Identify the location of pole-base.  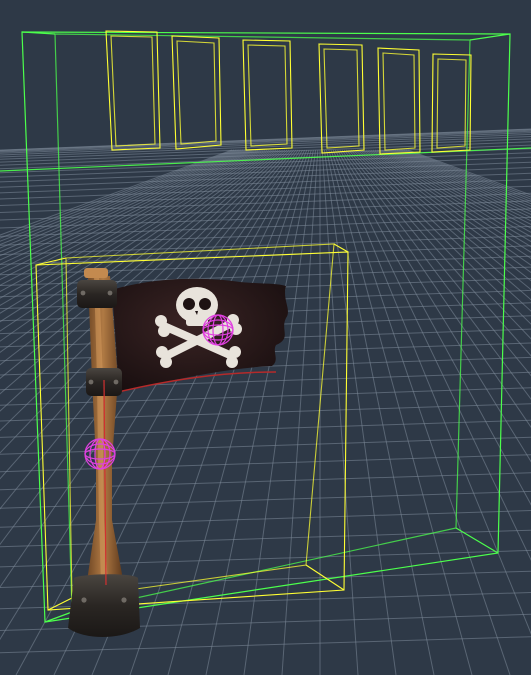
(104, 605).